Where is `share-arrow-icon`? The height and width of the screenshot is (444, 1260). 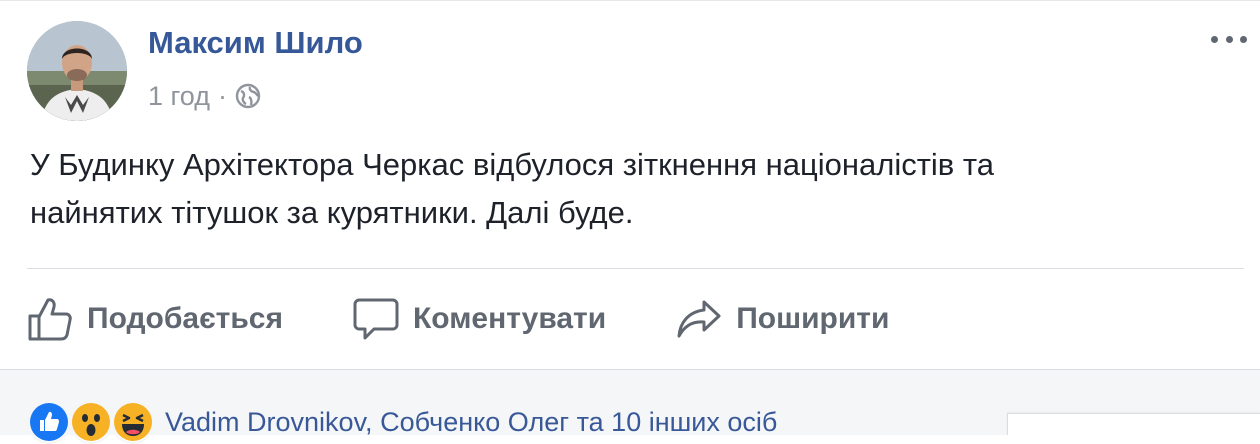
share-arrow-icon is located at coordinates (699, 319).